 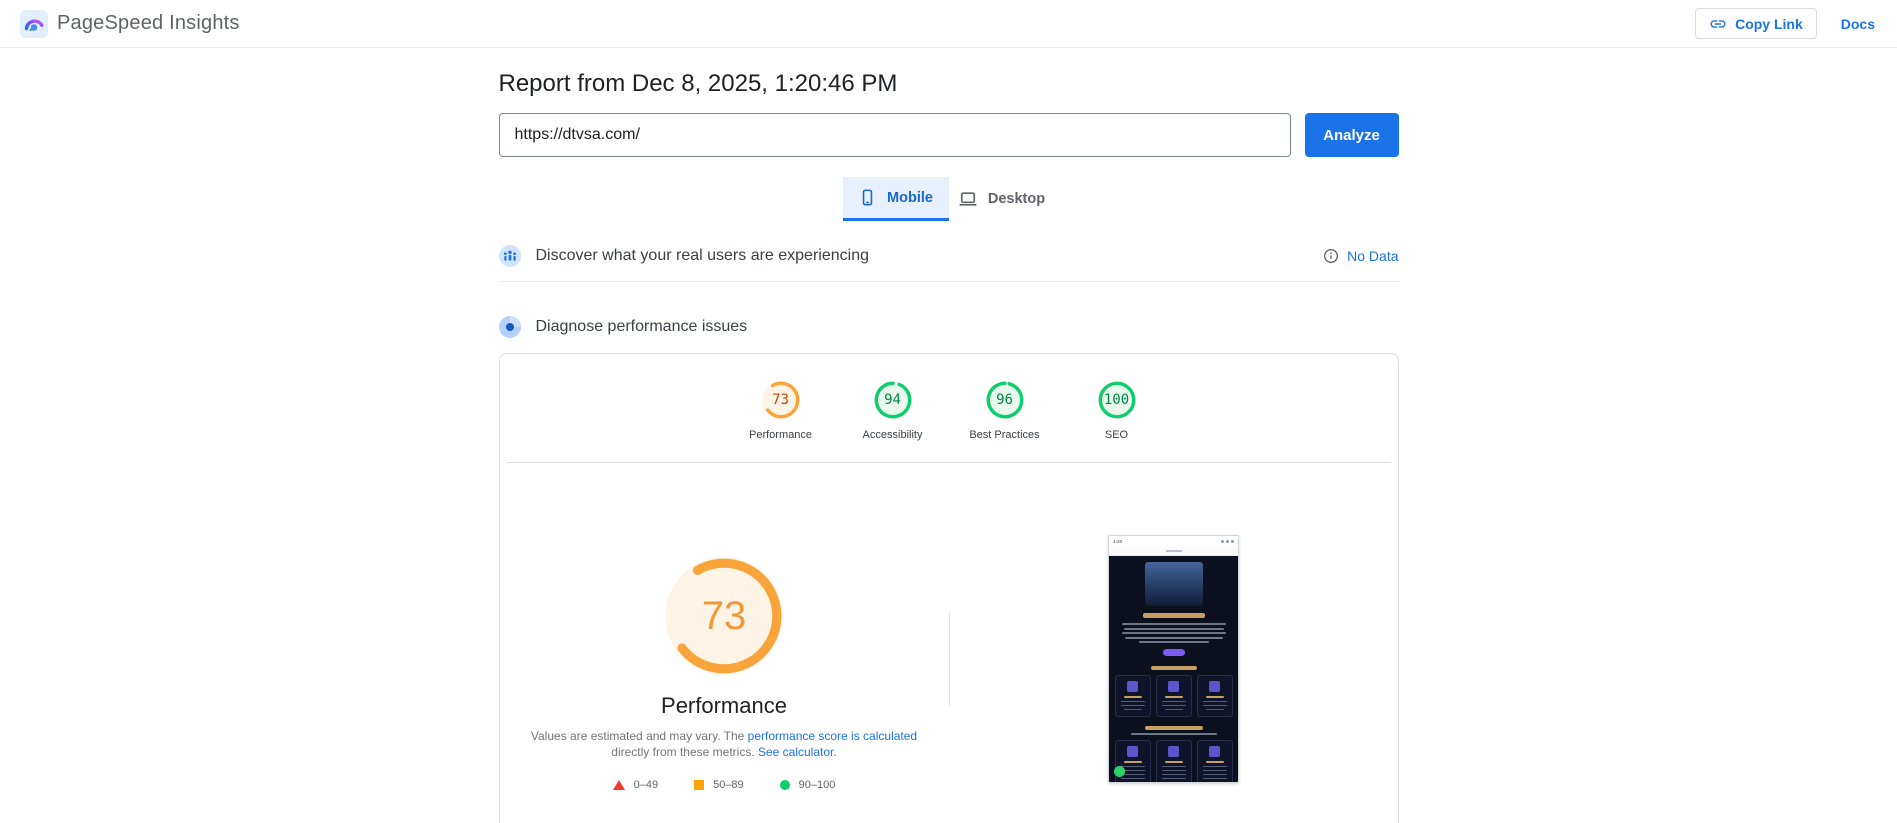 I want to click on thumb-page-body, so click(x=1173, y=669).